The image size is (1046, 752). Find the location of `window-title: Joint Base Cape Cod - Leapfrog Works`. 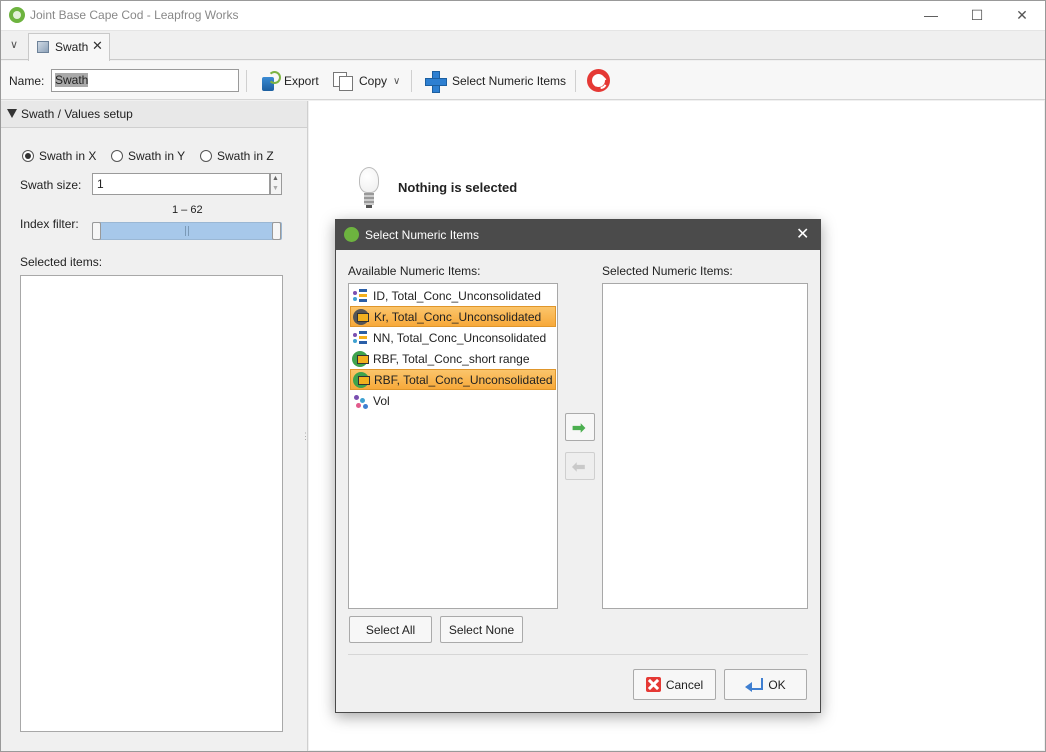

window-title: Joint Base Cape Cod - Leapfrog Works is located at coordinates (134, 15).